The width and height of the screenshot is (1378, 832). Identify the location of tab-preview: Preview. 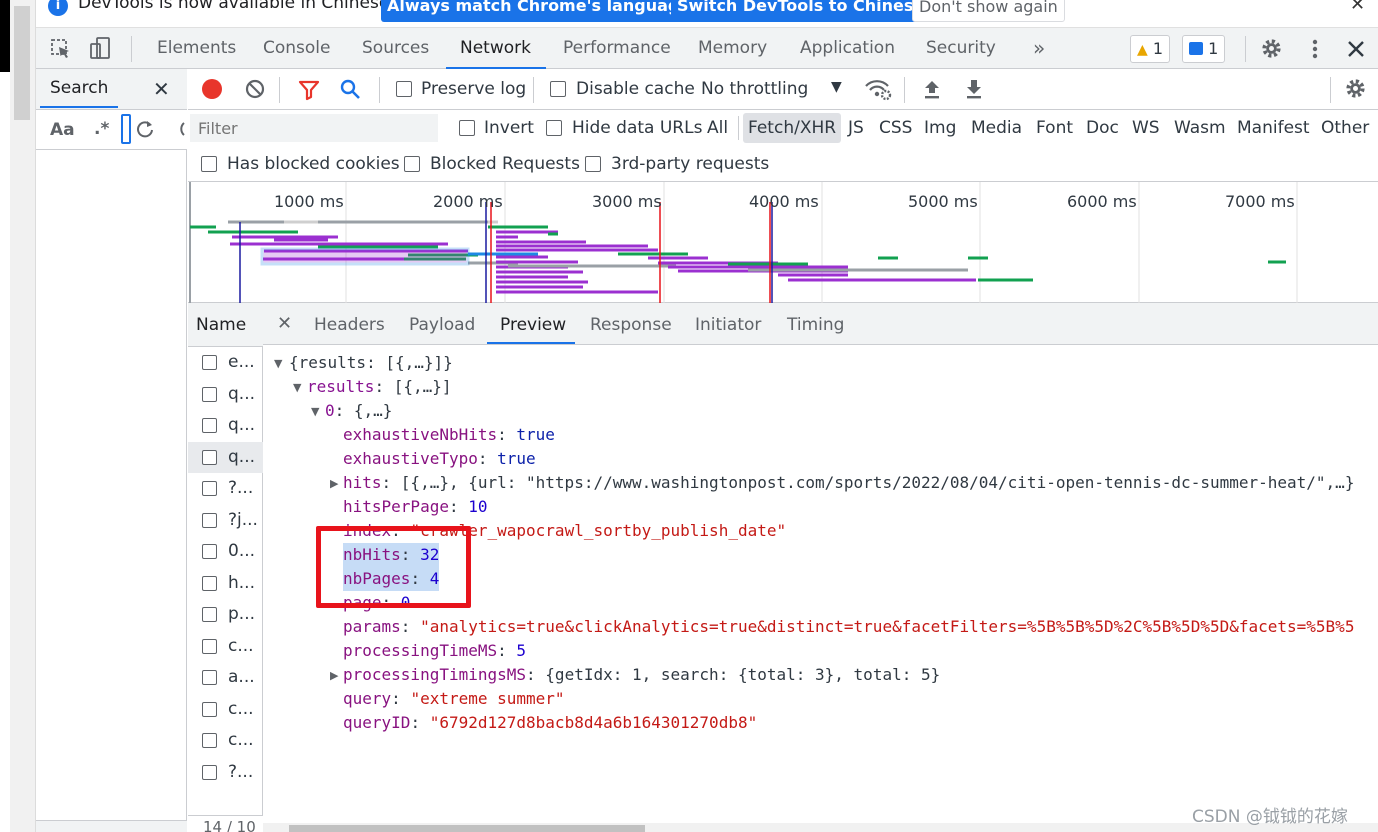
(533, 325).